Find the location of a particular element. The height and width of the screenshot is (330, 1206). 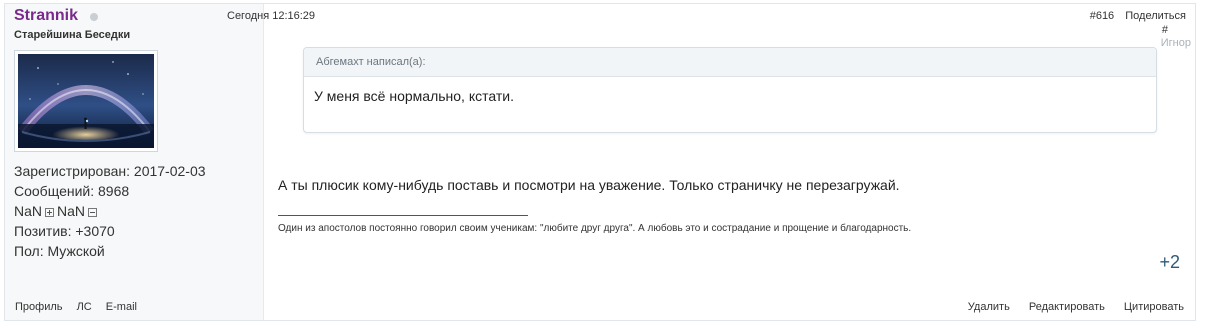

profile-link: Профиль is located at coordinates (39, 307).